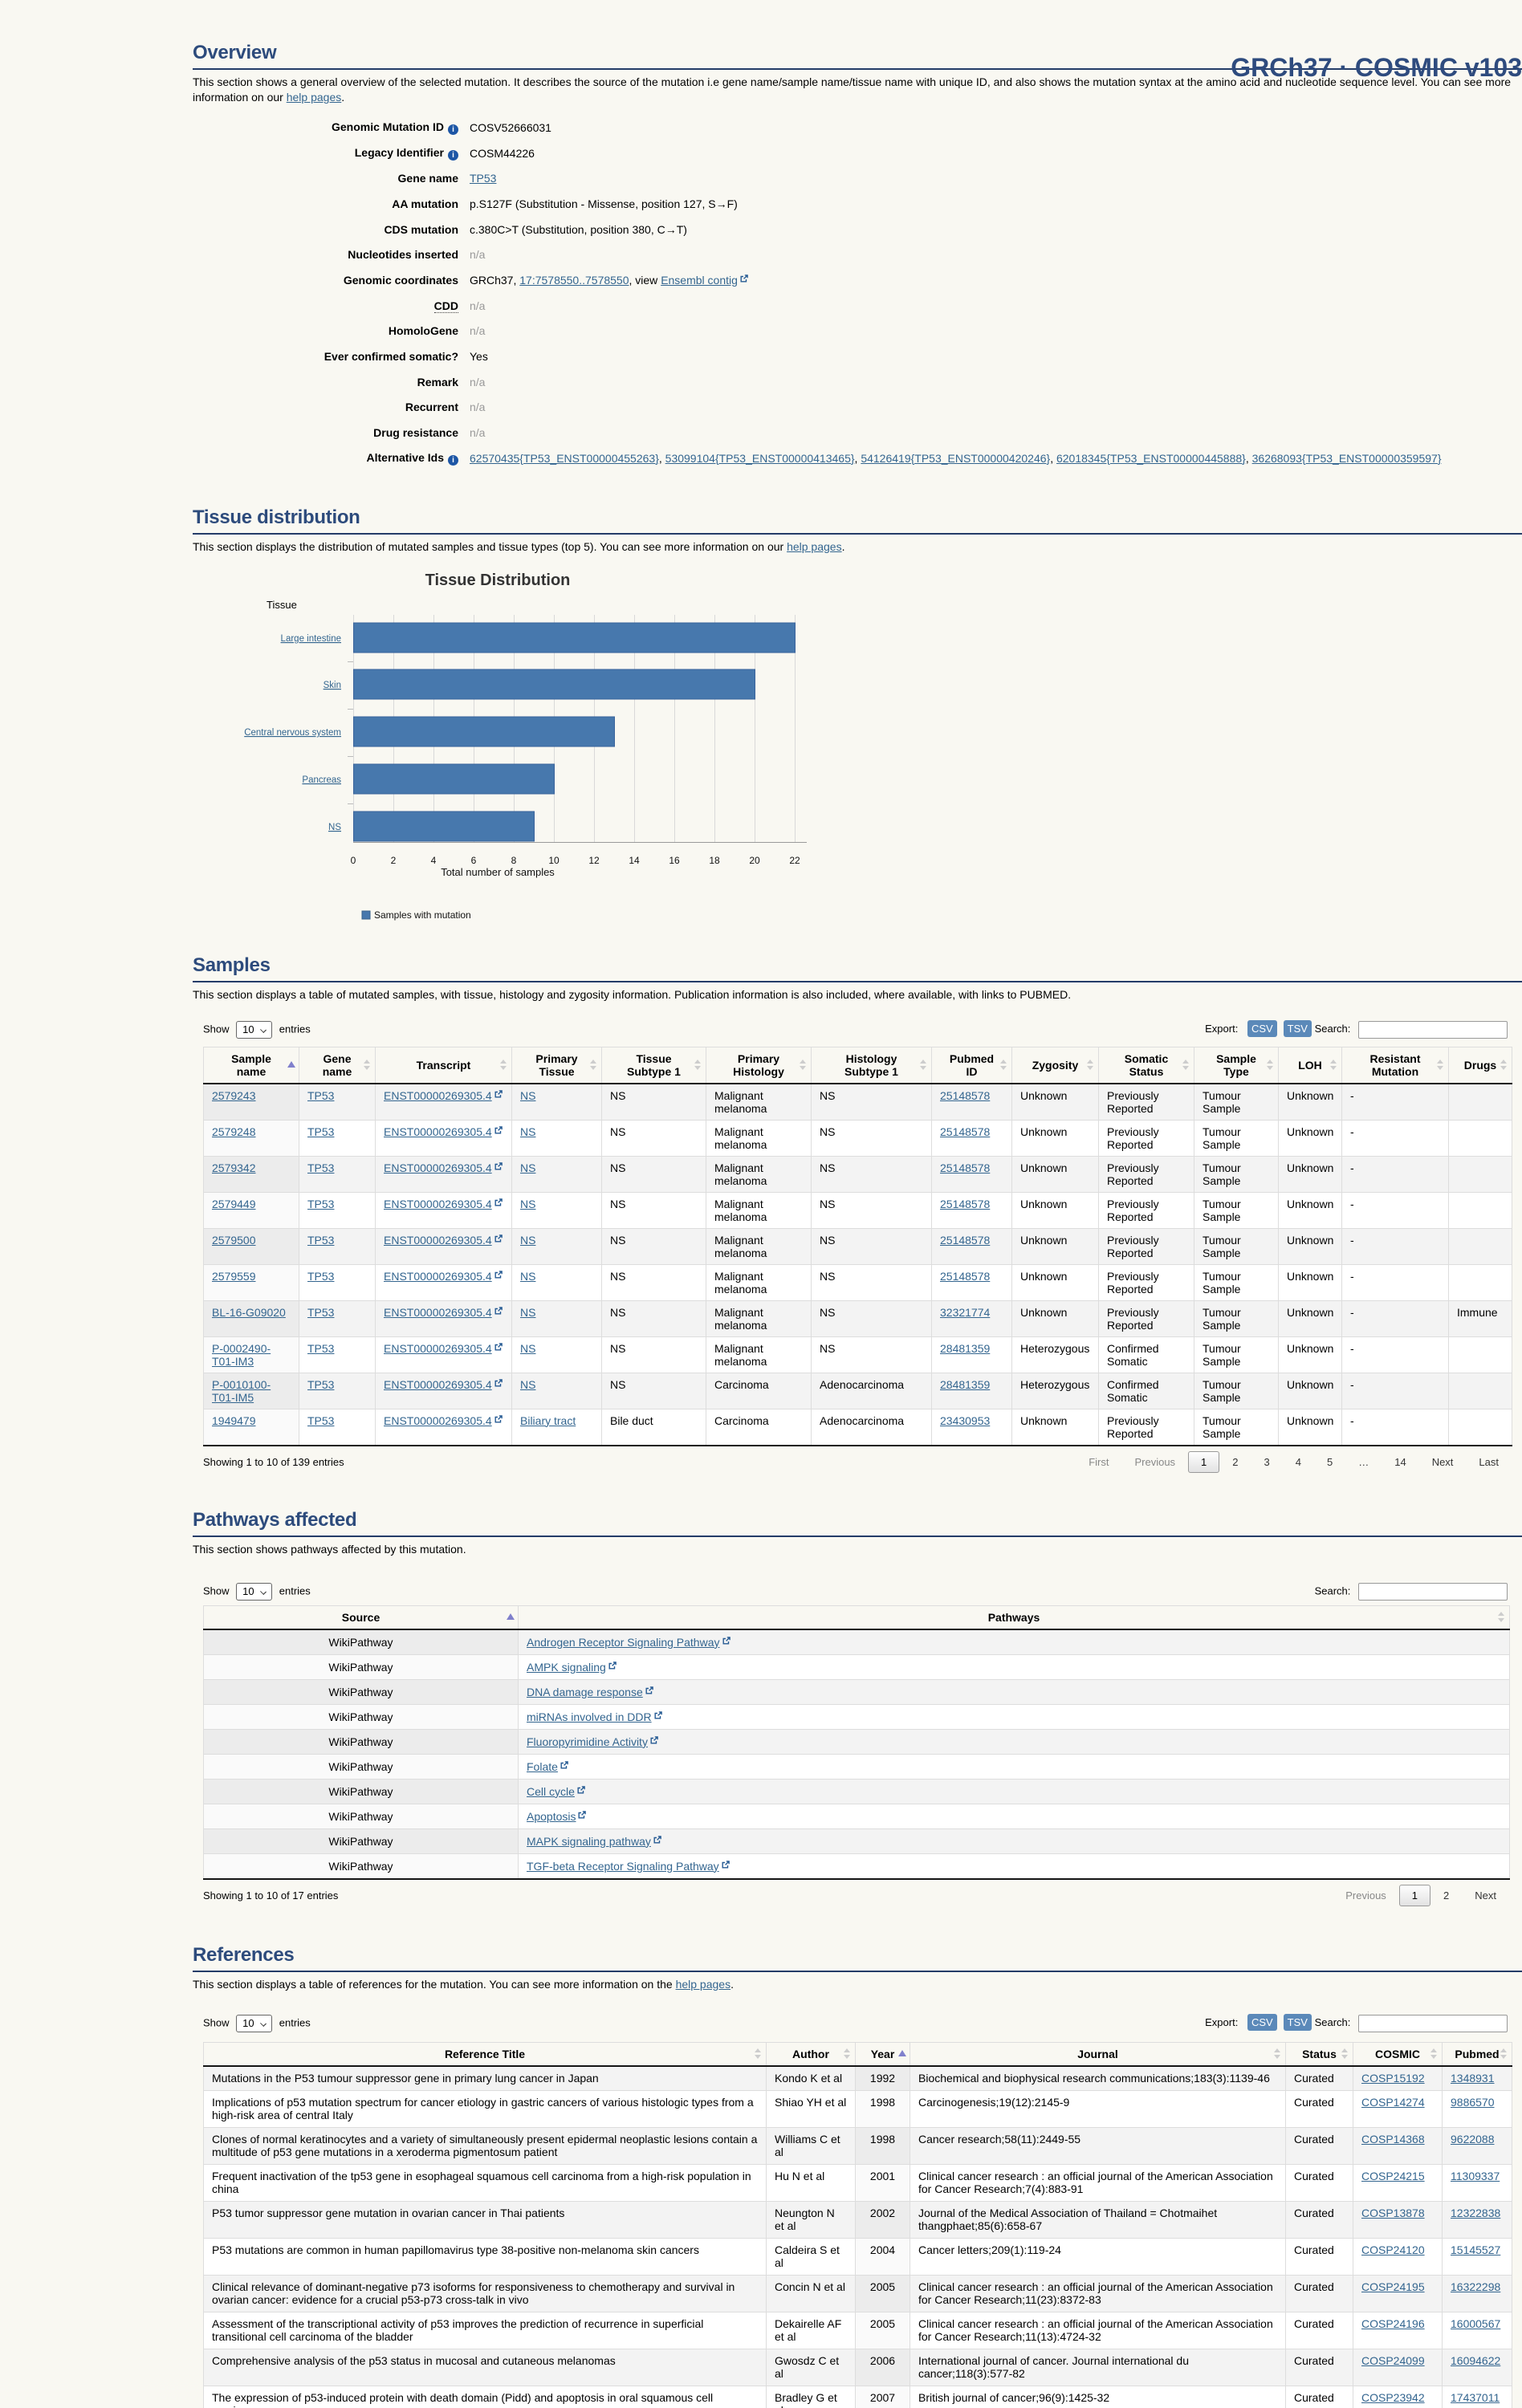  I want to click on svg-text: Samples with mutation, so click(423, 915).